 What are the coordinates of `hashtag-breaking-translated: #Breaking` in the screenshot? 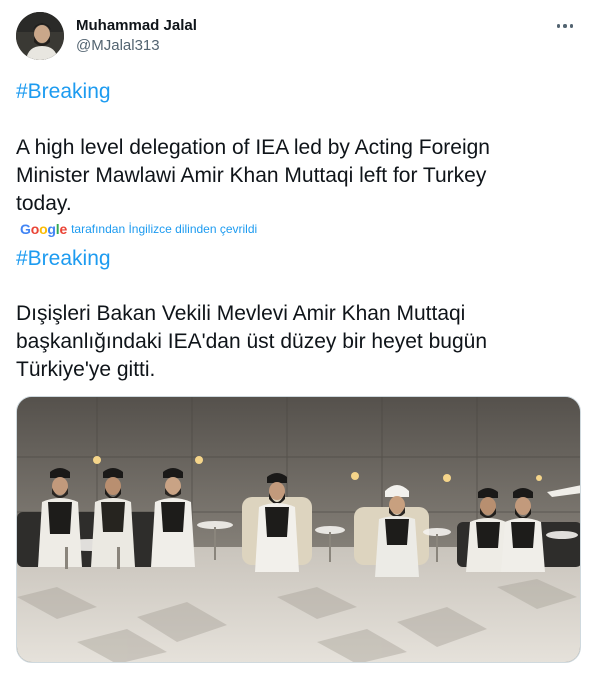 It's located at (296, 259).